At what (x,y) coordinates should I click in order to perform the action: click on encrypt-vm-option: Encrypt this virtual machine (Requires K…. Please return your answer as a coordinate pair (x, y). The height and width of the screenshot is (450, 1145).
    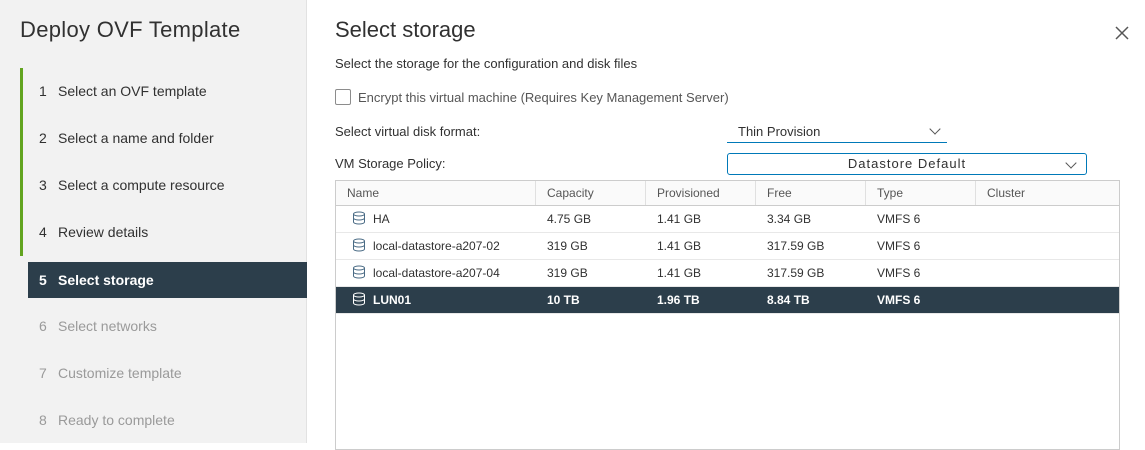
    Looking at the image, I should click on (532, 97).